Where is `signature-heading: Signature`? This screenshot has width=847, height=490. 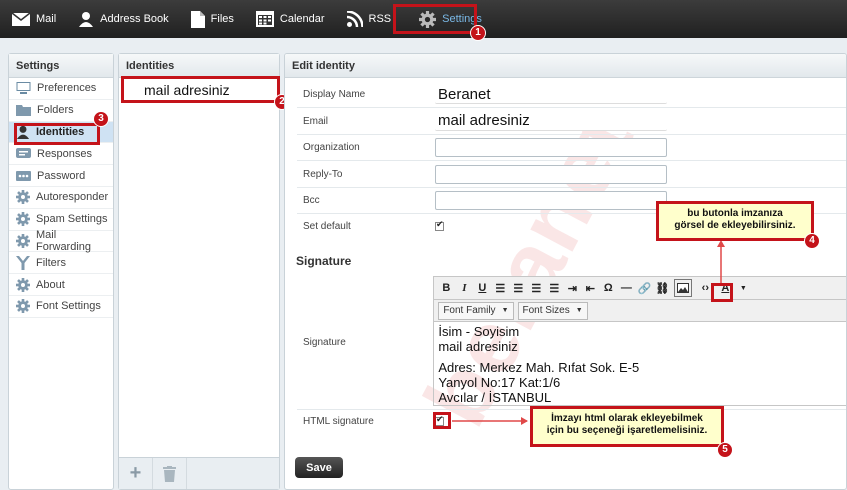 signature-heading: Signature is located at coordinates (324, 261).